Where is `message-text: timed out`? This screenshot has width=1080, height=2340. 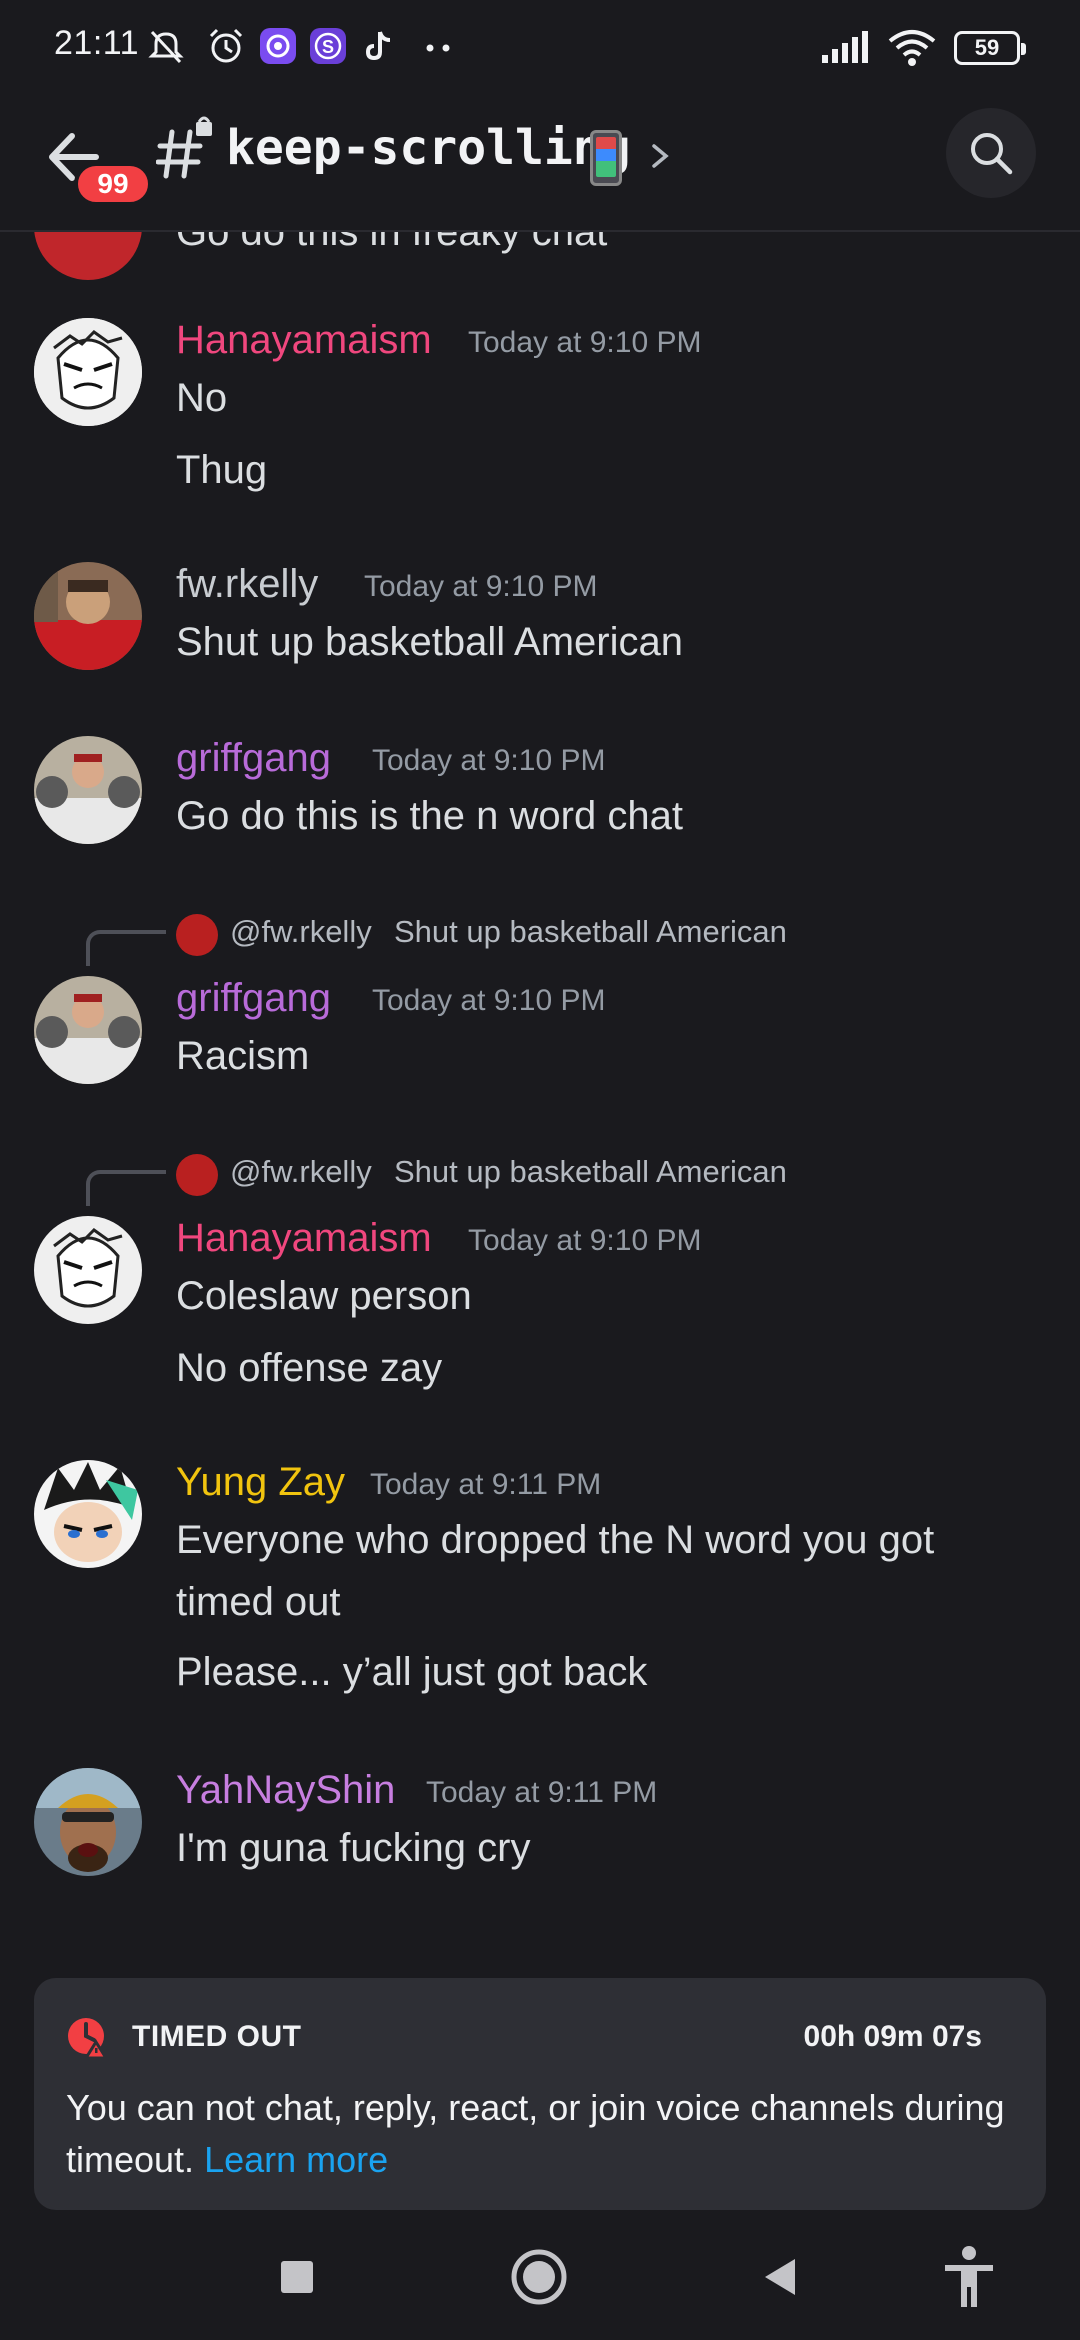
message-text: timed out is located at coordinates (258, 1602).